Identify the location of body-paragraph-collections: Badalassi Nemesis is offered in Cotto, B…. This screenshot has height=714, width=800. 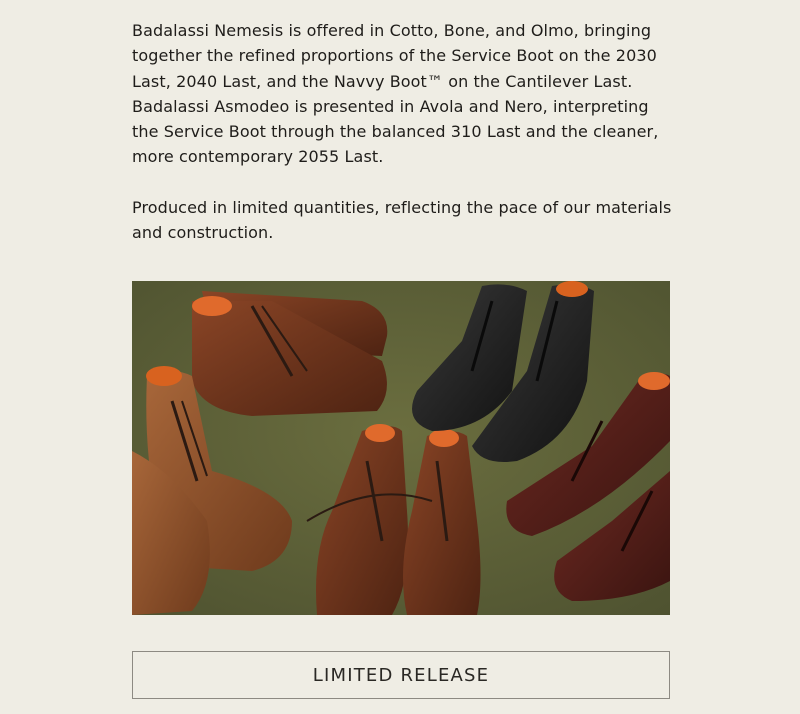
(395, 94).